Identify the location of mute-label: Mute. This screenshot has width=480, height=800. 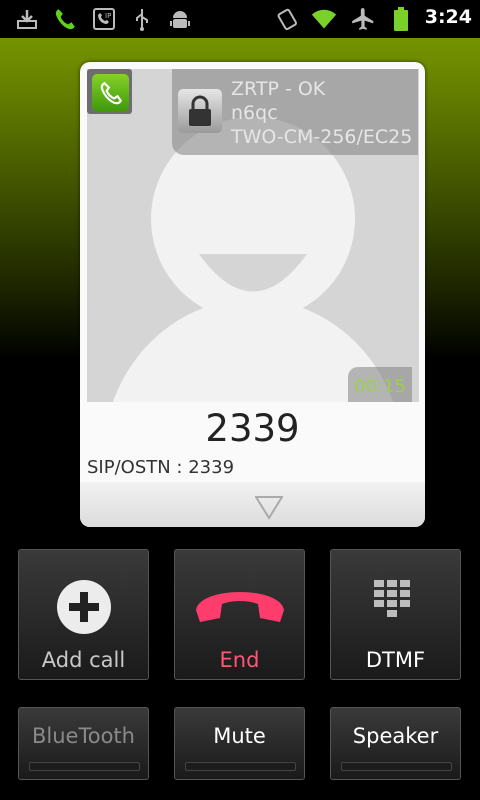
(239, 736).